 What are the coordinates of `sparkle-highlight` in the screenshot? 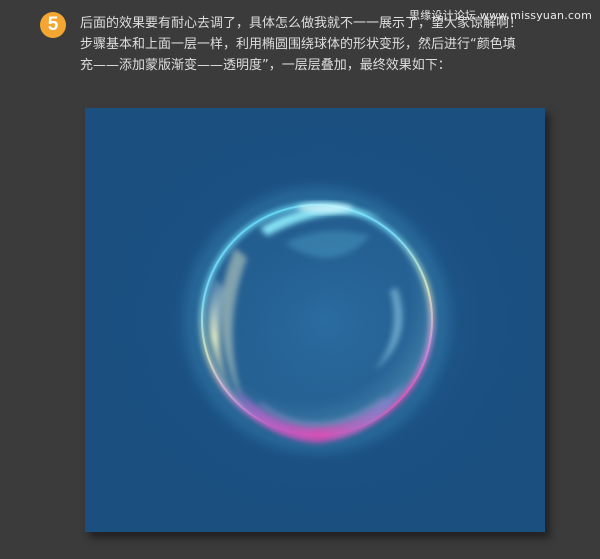 It's located at (325, 208).